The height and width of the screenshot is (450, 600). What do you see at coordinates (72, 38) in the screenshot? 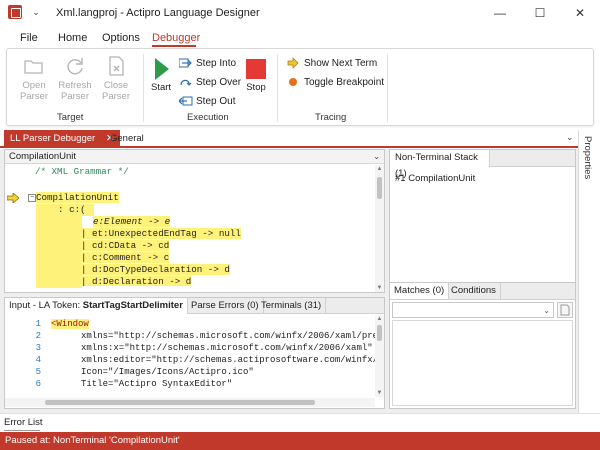
I see `tab-home: Home` at bounding box center [72, 38].